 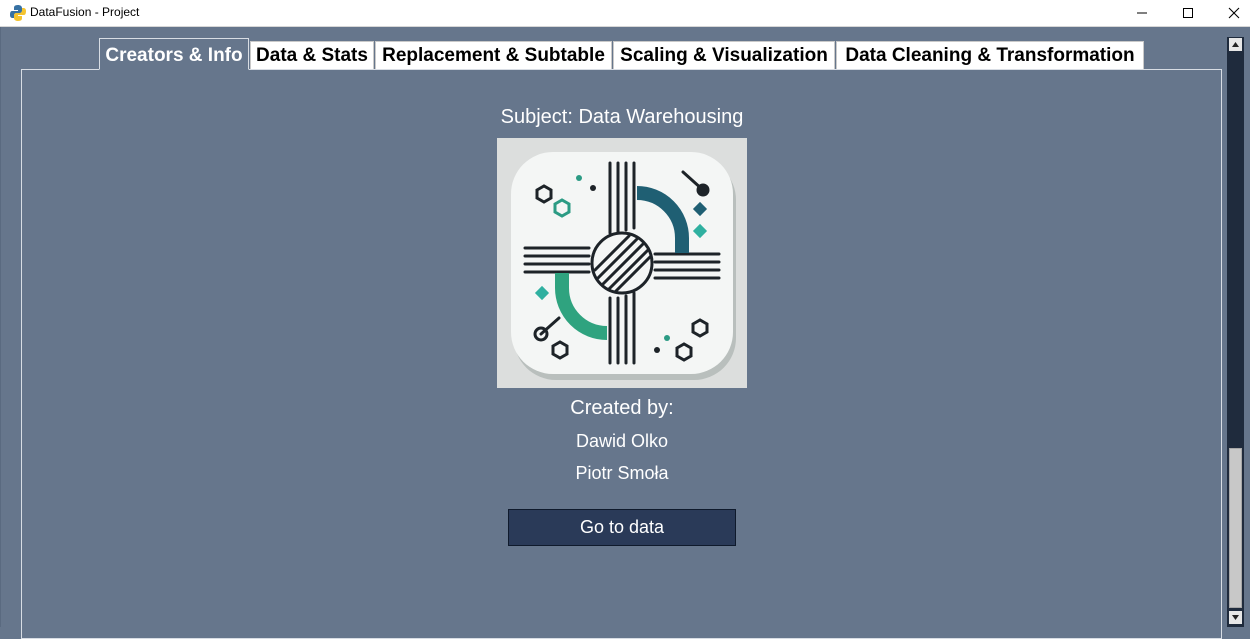 What do you see at coordinates (622, 117) in the screenshot?
I see `subject-label: Subject: Data Warehousing` at bounding box center [622, 117].